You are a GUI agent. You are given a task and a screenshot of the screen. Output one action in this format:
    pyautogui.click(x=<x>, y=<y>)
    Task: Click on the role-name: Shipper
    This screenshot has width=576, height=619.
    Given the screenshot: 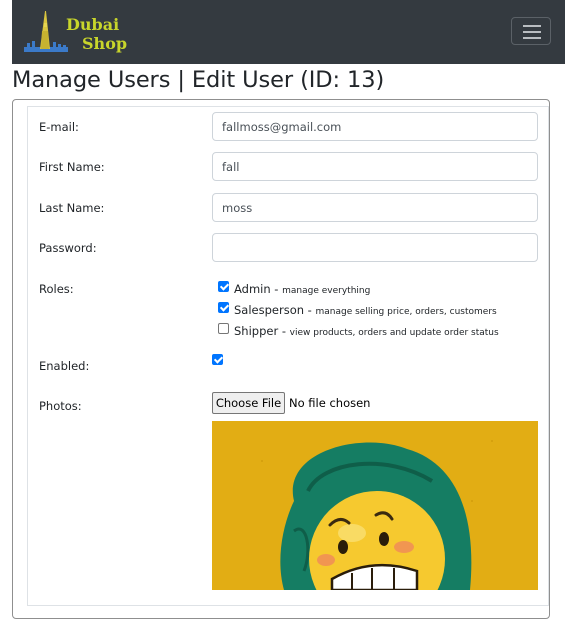 What is the action you would take?
    pyautogui.click(x=256, y=331)
    